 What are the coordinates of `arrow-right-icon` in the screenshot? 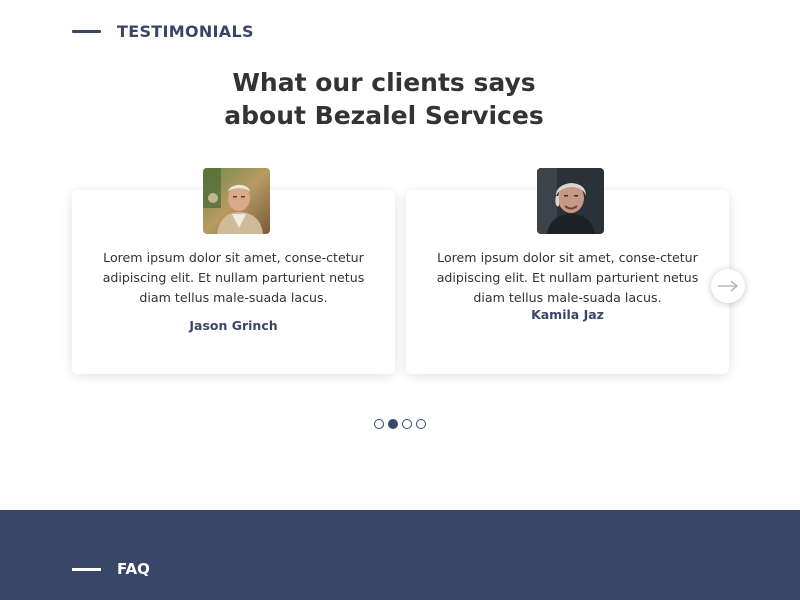 It's located at (728, 286).